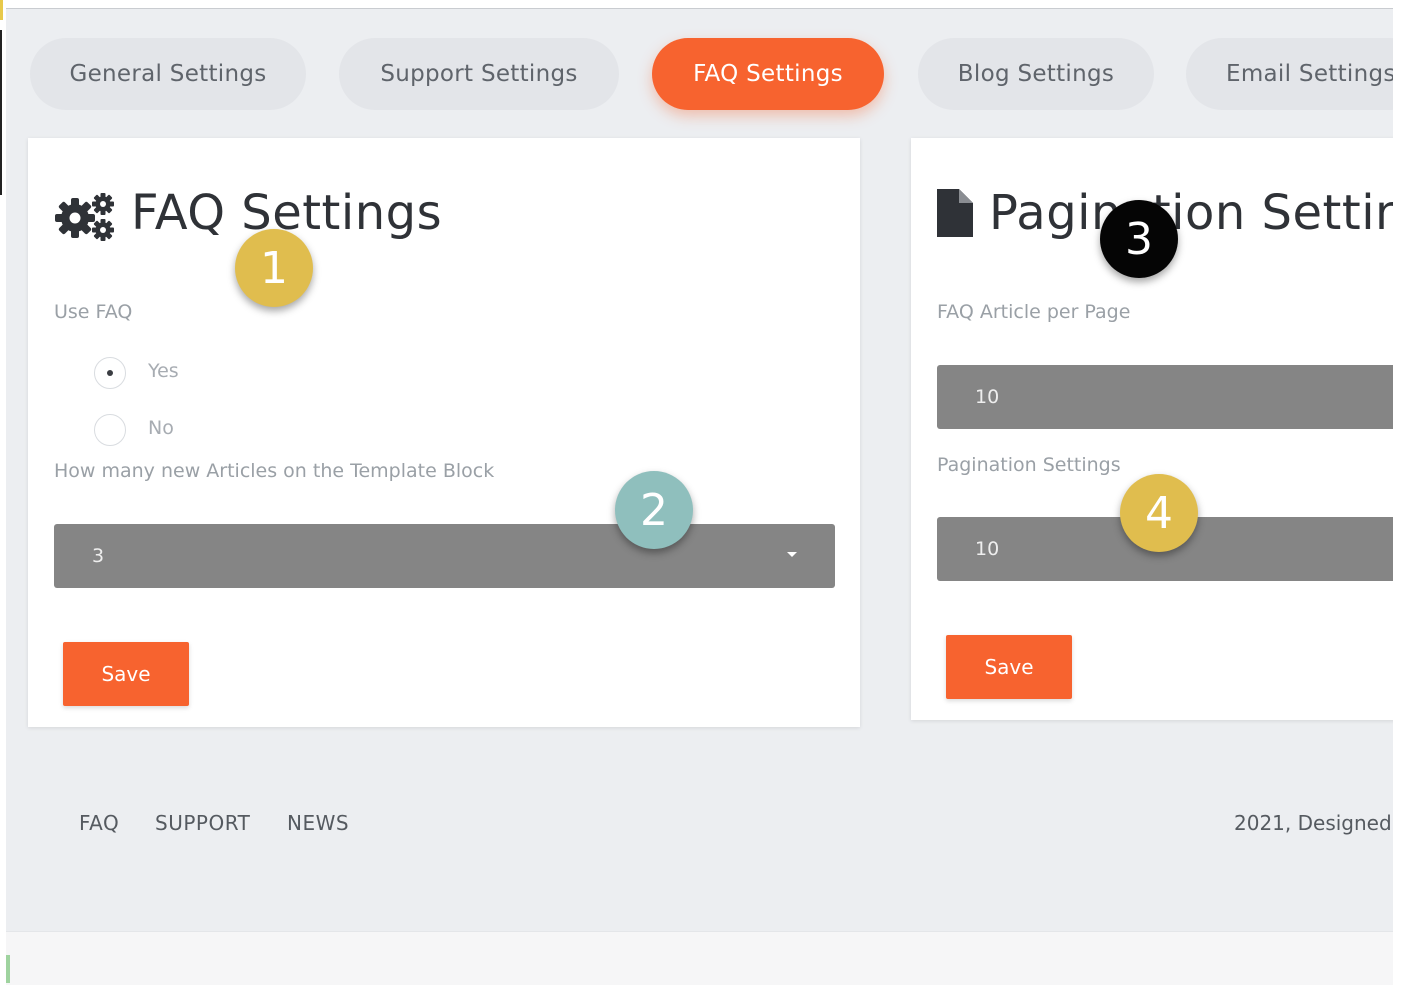 The image size is (1401, 985). What do you see at coordinates (163, 371) in the screenshot?
I see `radio-yes-label: Yes` at bounding box center [163, 371].